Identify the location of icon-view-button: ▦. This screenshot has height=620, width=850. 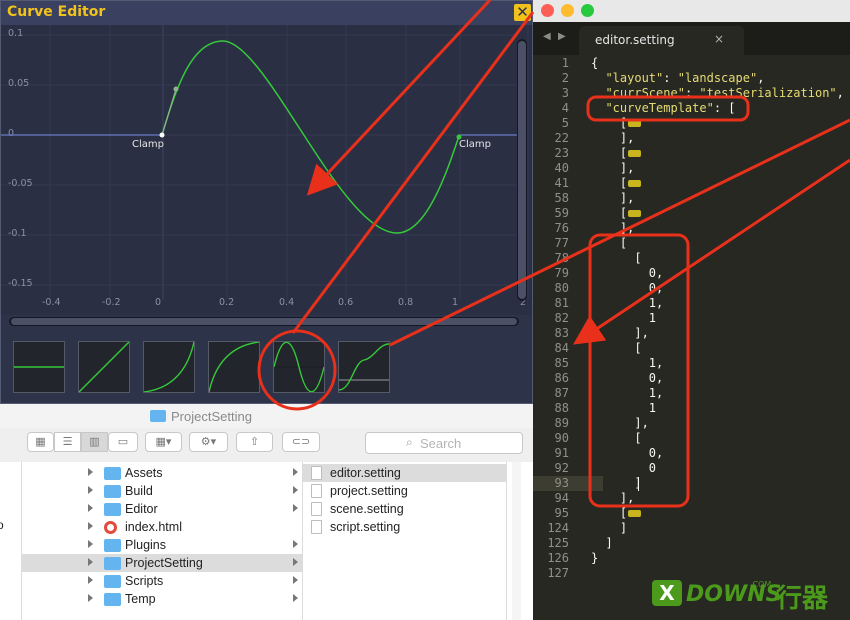
(40, 442).